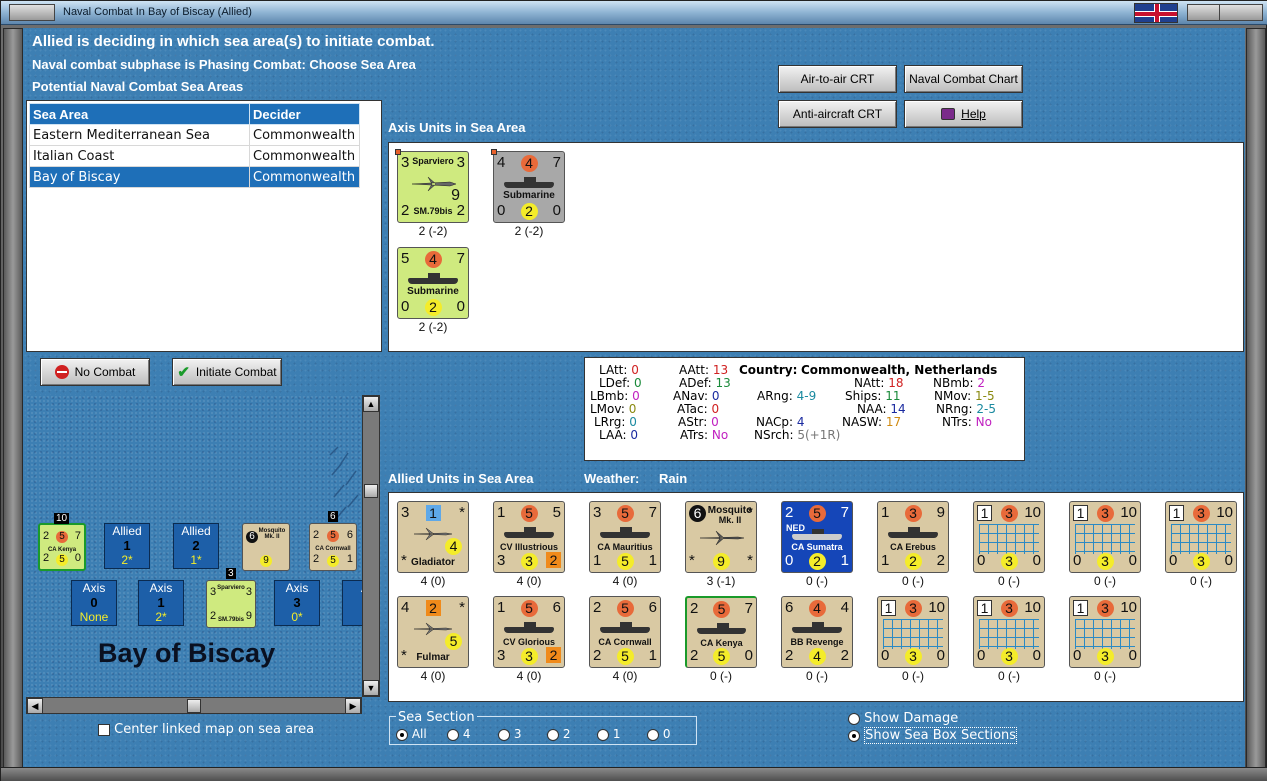  What do you see at coordinates (297, 588) in the screenshot?
I see `sea-box-side: Axis` at bounding box center [297, 588].